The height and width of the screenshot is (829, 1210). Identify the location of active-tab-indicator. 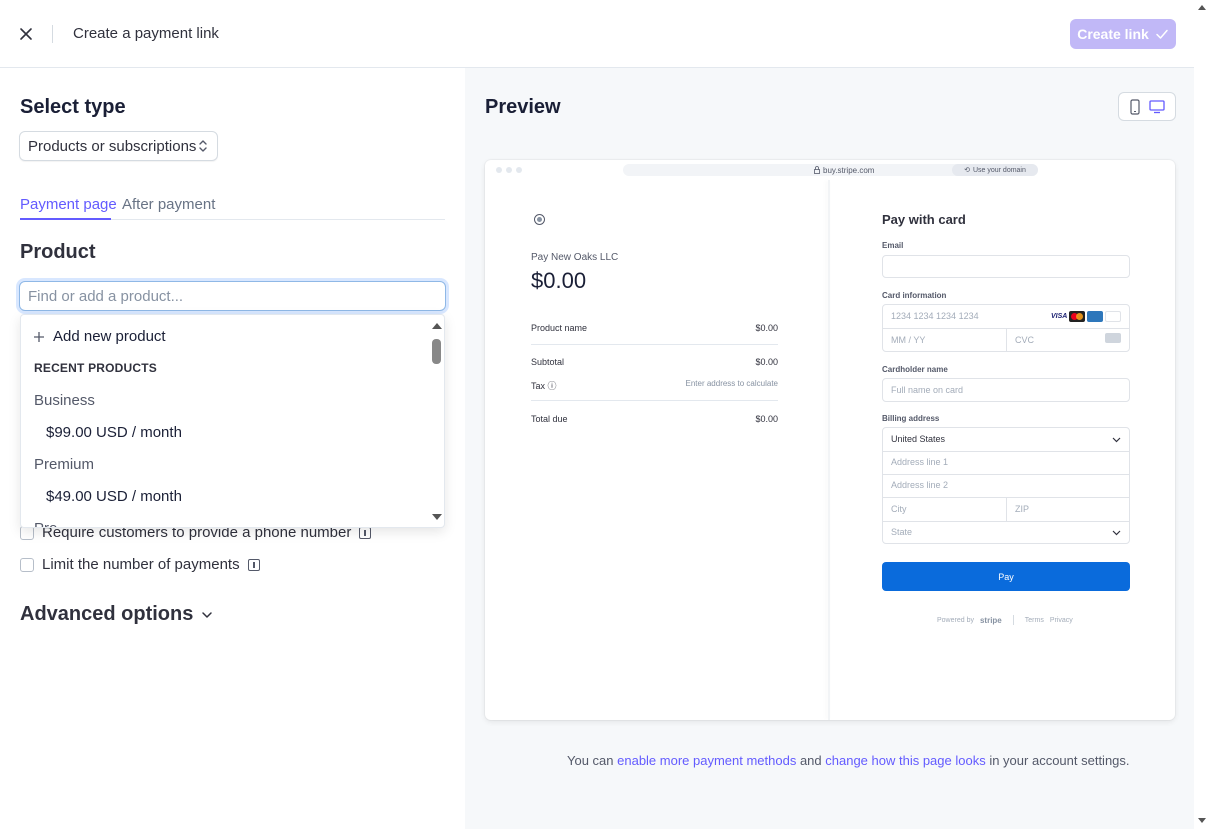
(65, 219).